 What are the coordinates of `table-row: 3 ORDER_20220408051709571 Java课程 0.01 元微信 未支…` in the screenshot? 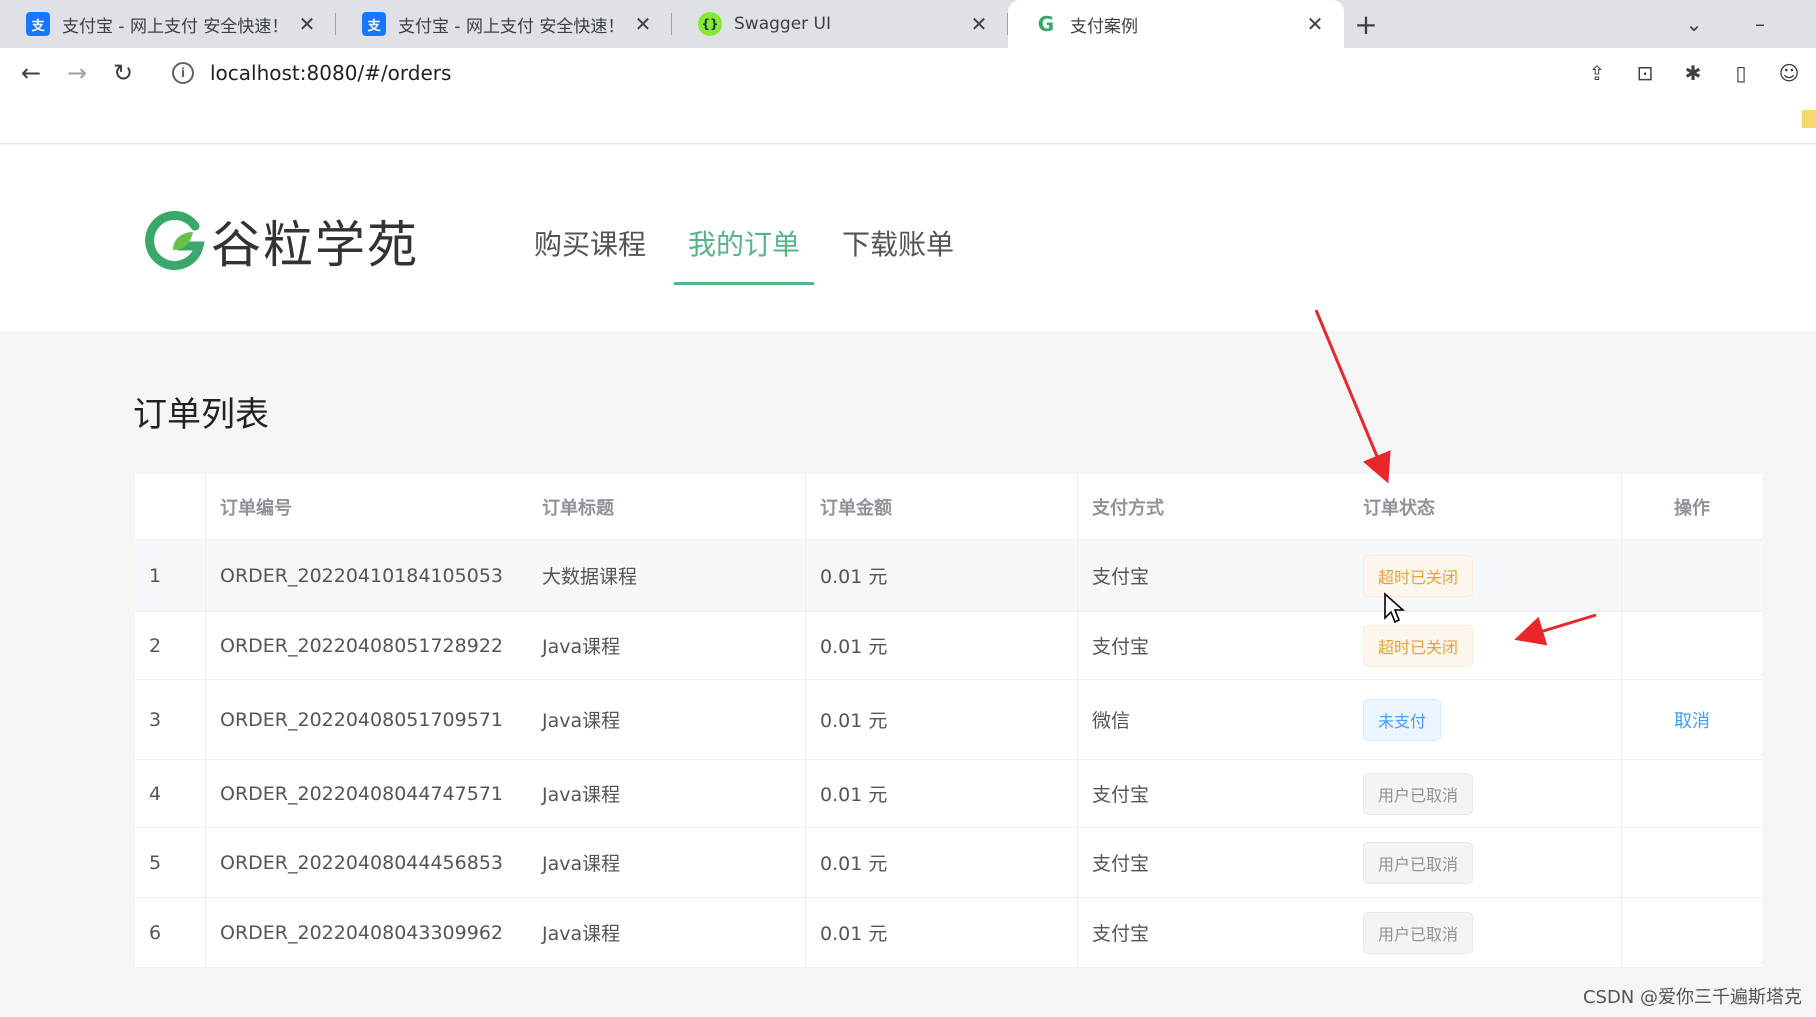 It's located at (948, 720).